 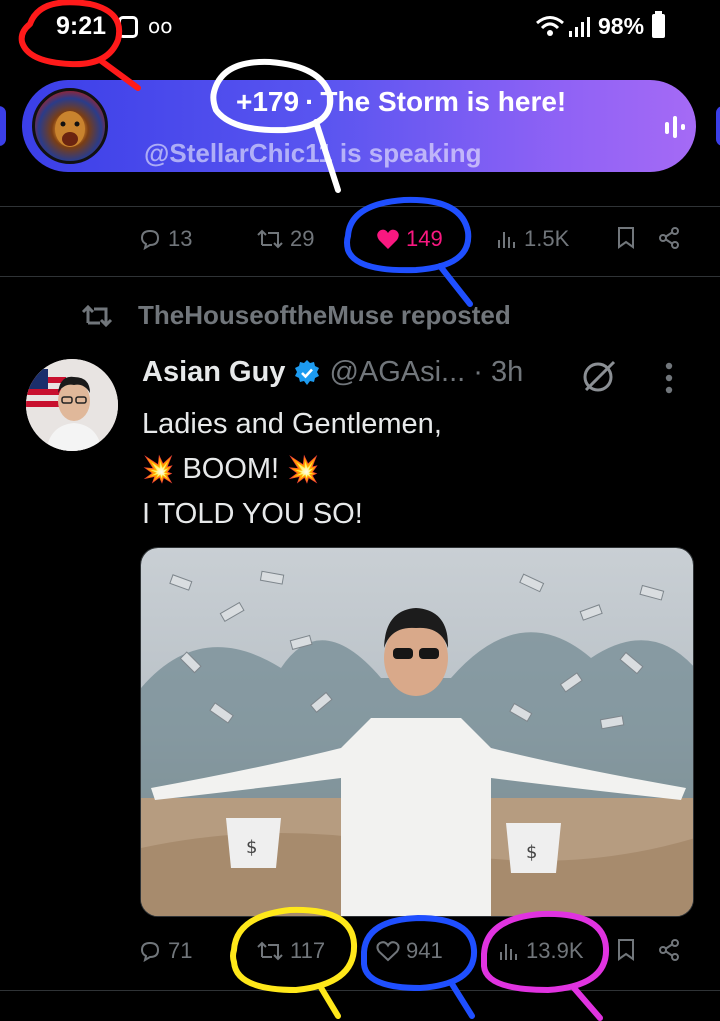 I want to click on annotation-blue-circle-bottom, so click(x=419, y=966).